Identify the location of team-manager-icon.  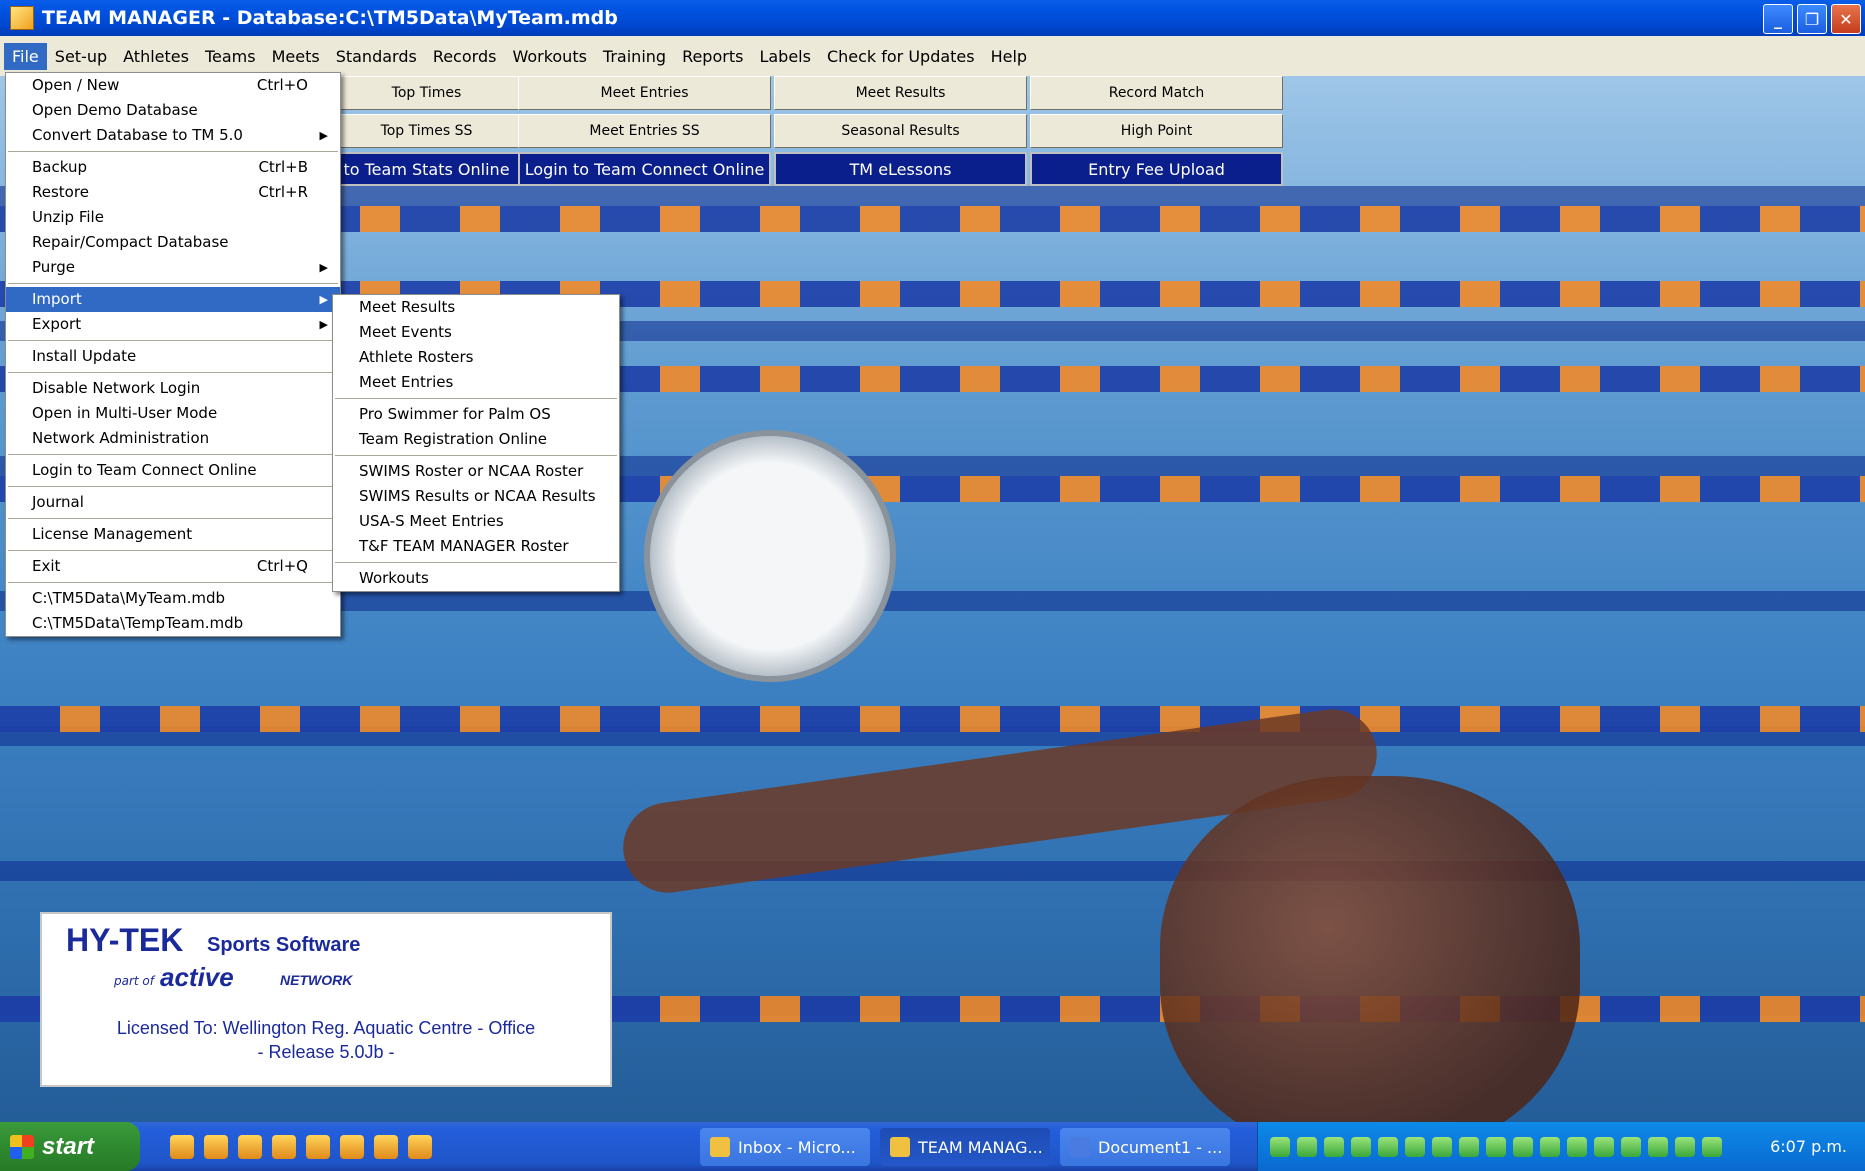
(900, 1147).